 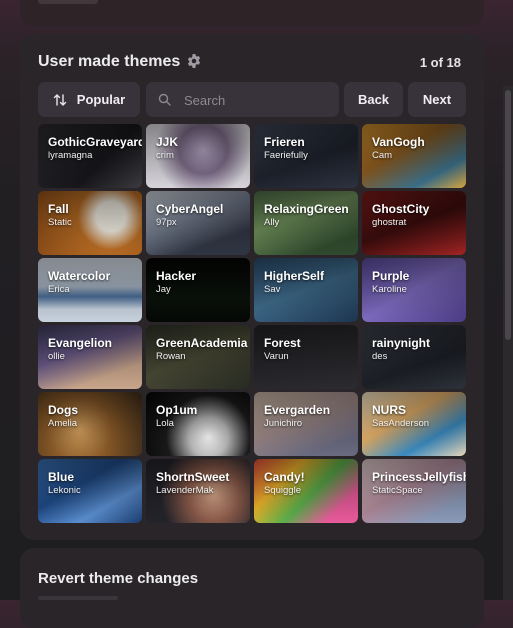 What do you see at coordinates (95, 142) in the screenshot?
I see `theme-name: GothicGraveyard` at bounding box center [95, 142].